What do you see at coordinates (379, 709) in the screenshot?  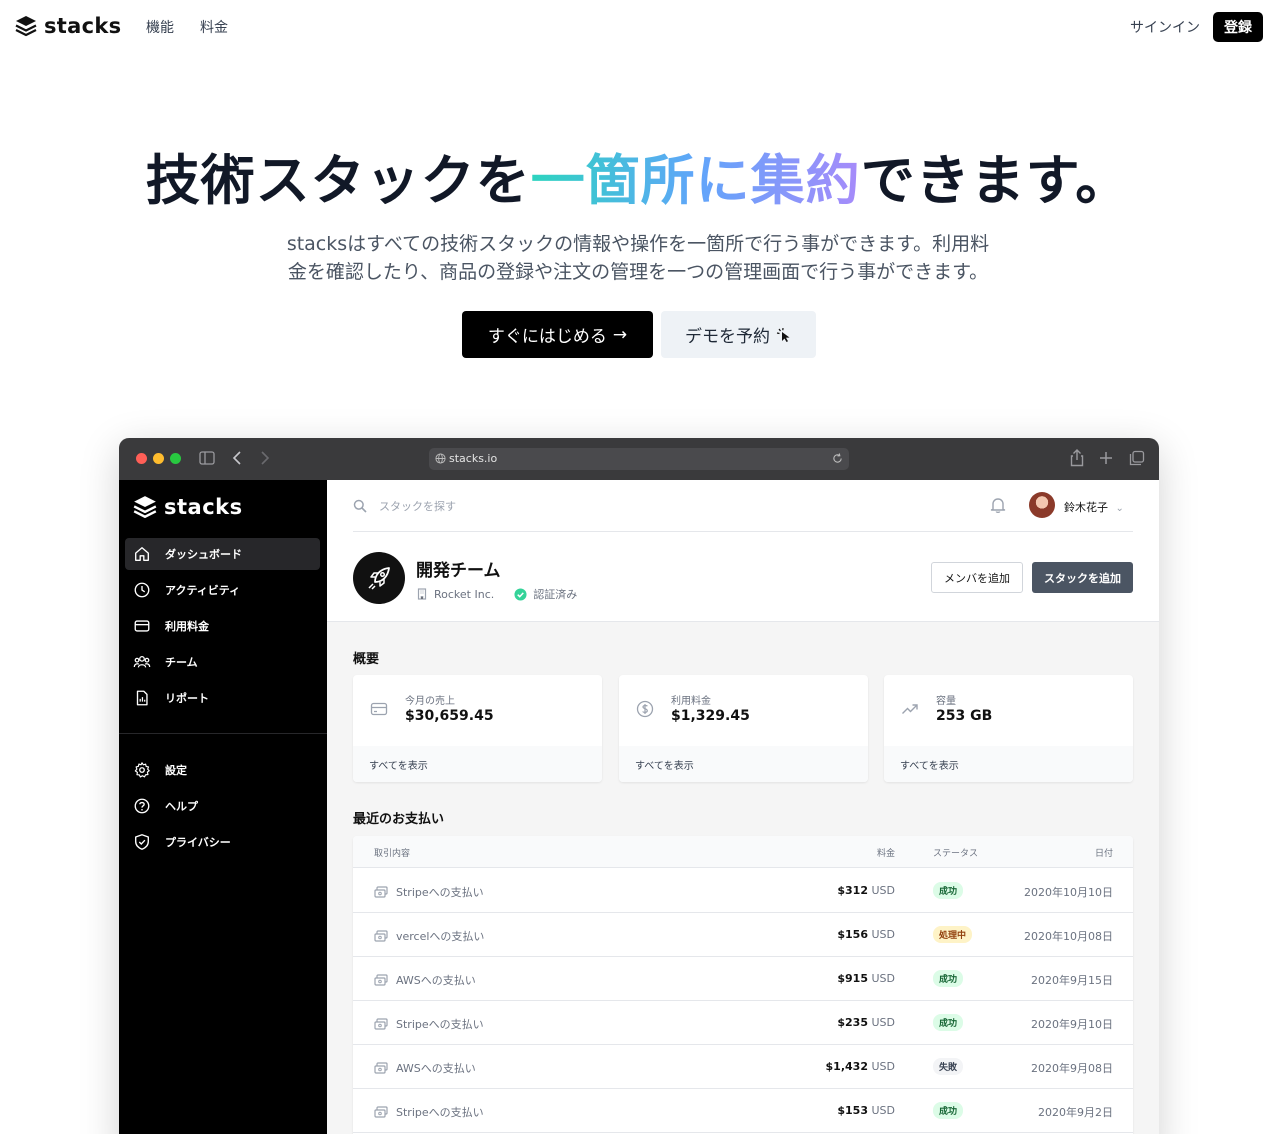 I see `card-icon` at bounding box center [379, 709].